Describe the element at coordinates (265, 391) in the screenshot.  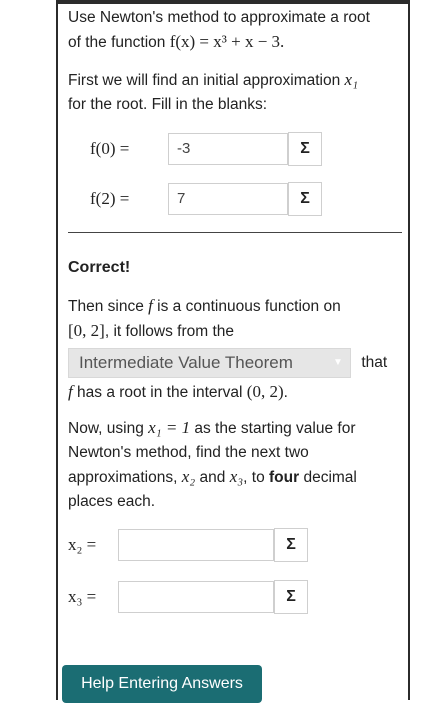
I see `interval-open: (0, 2)` at that location.